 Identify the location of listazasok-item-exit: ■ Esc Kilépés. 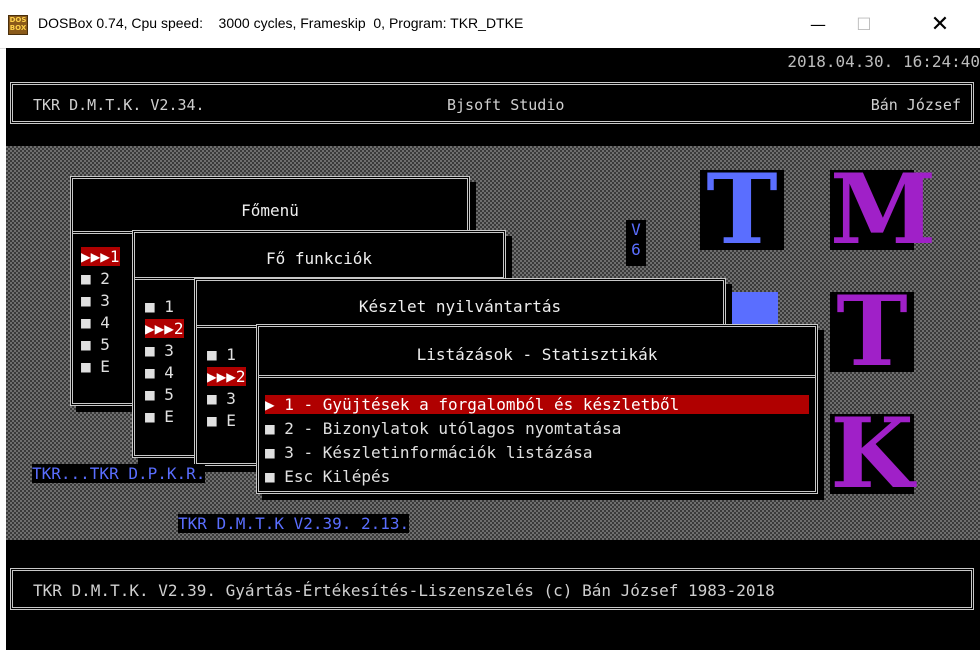
(327, 476).